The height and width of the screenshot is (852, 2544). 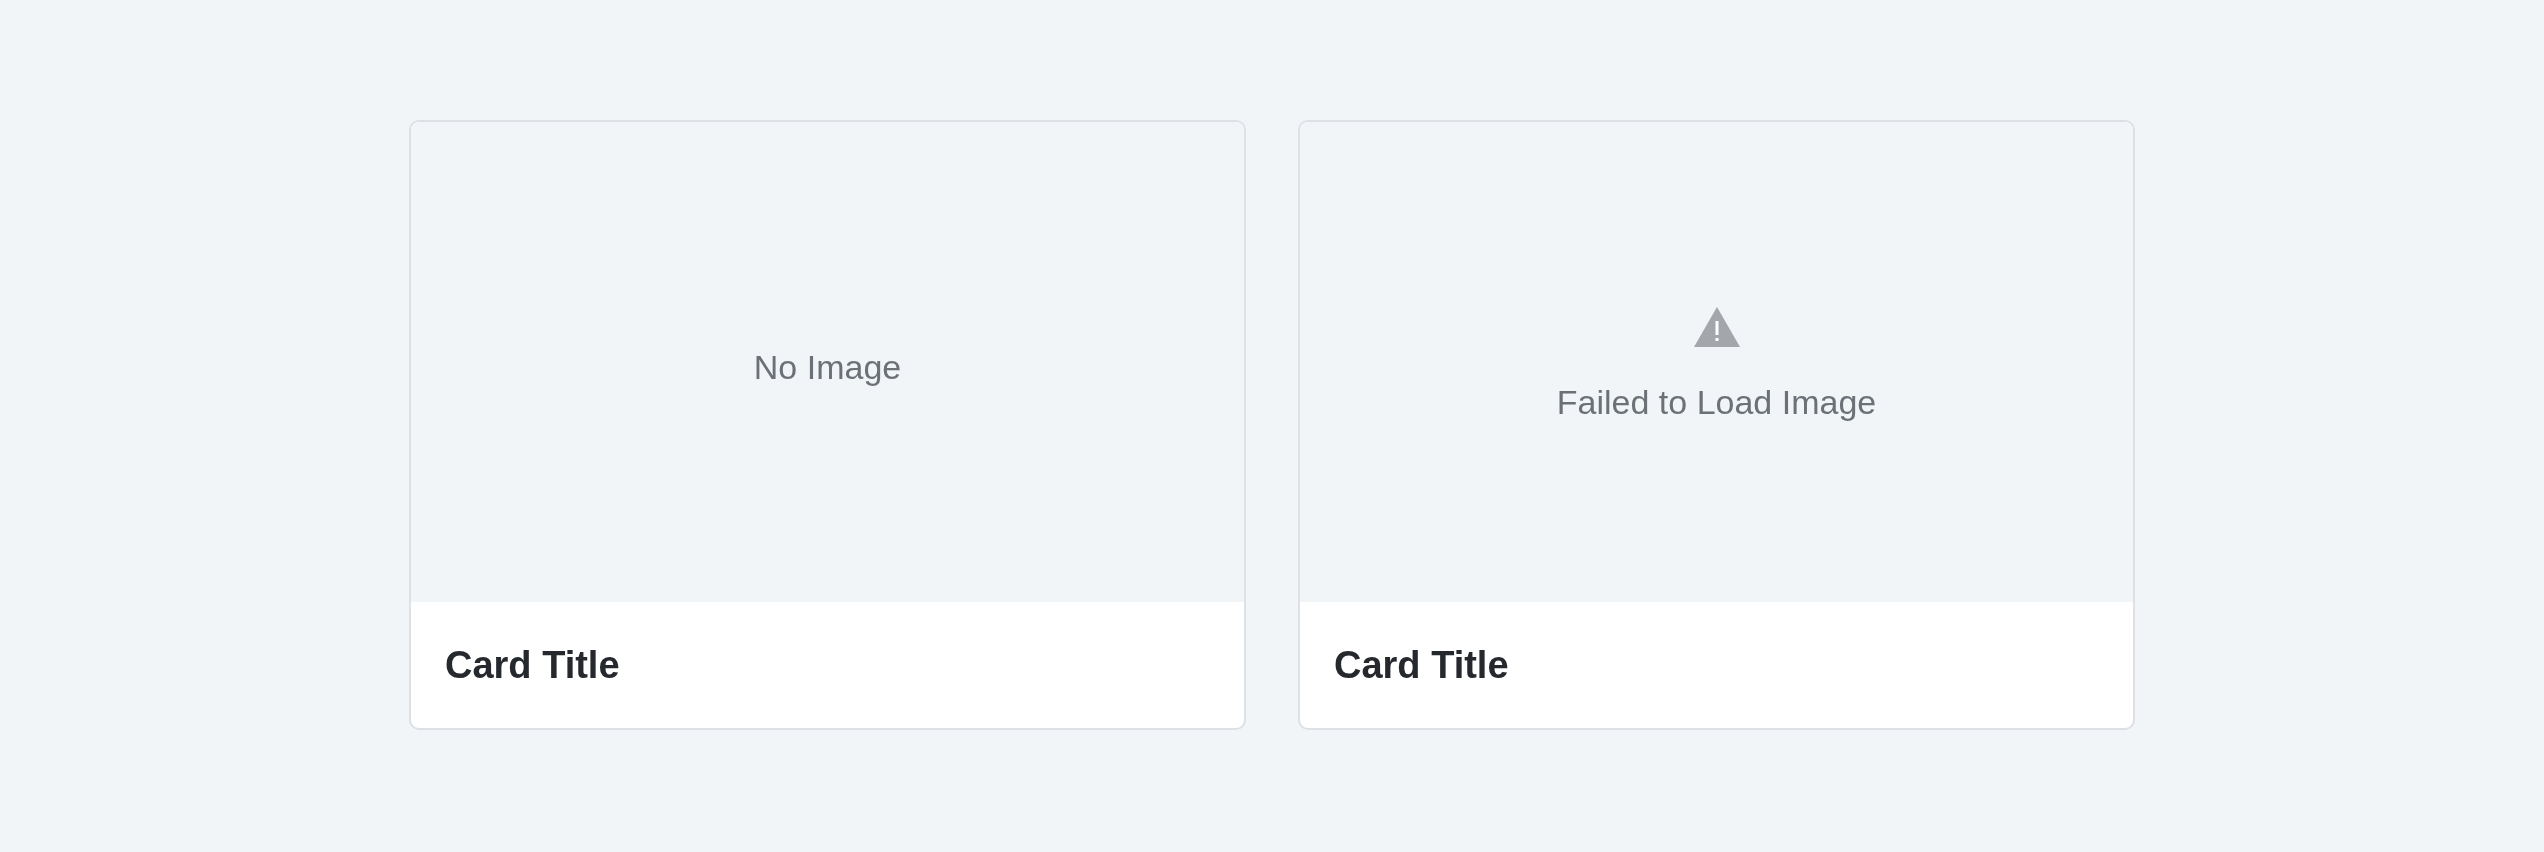 I want to click on placeholder-message: No Image, so click(x=827, y=367).